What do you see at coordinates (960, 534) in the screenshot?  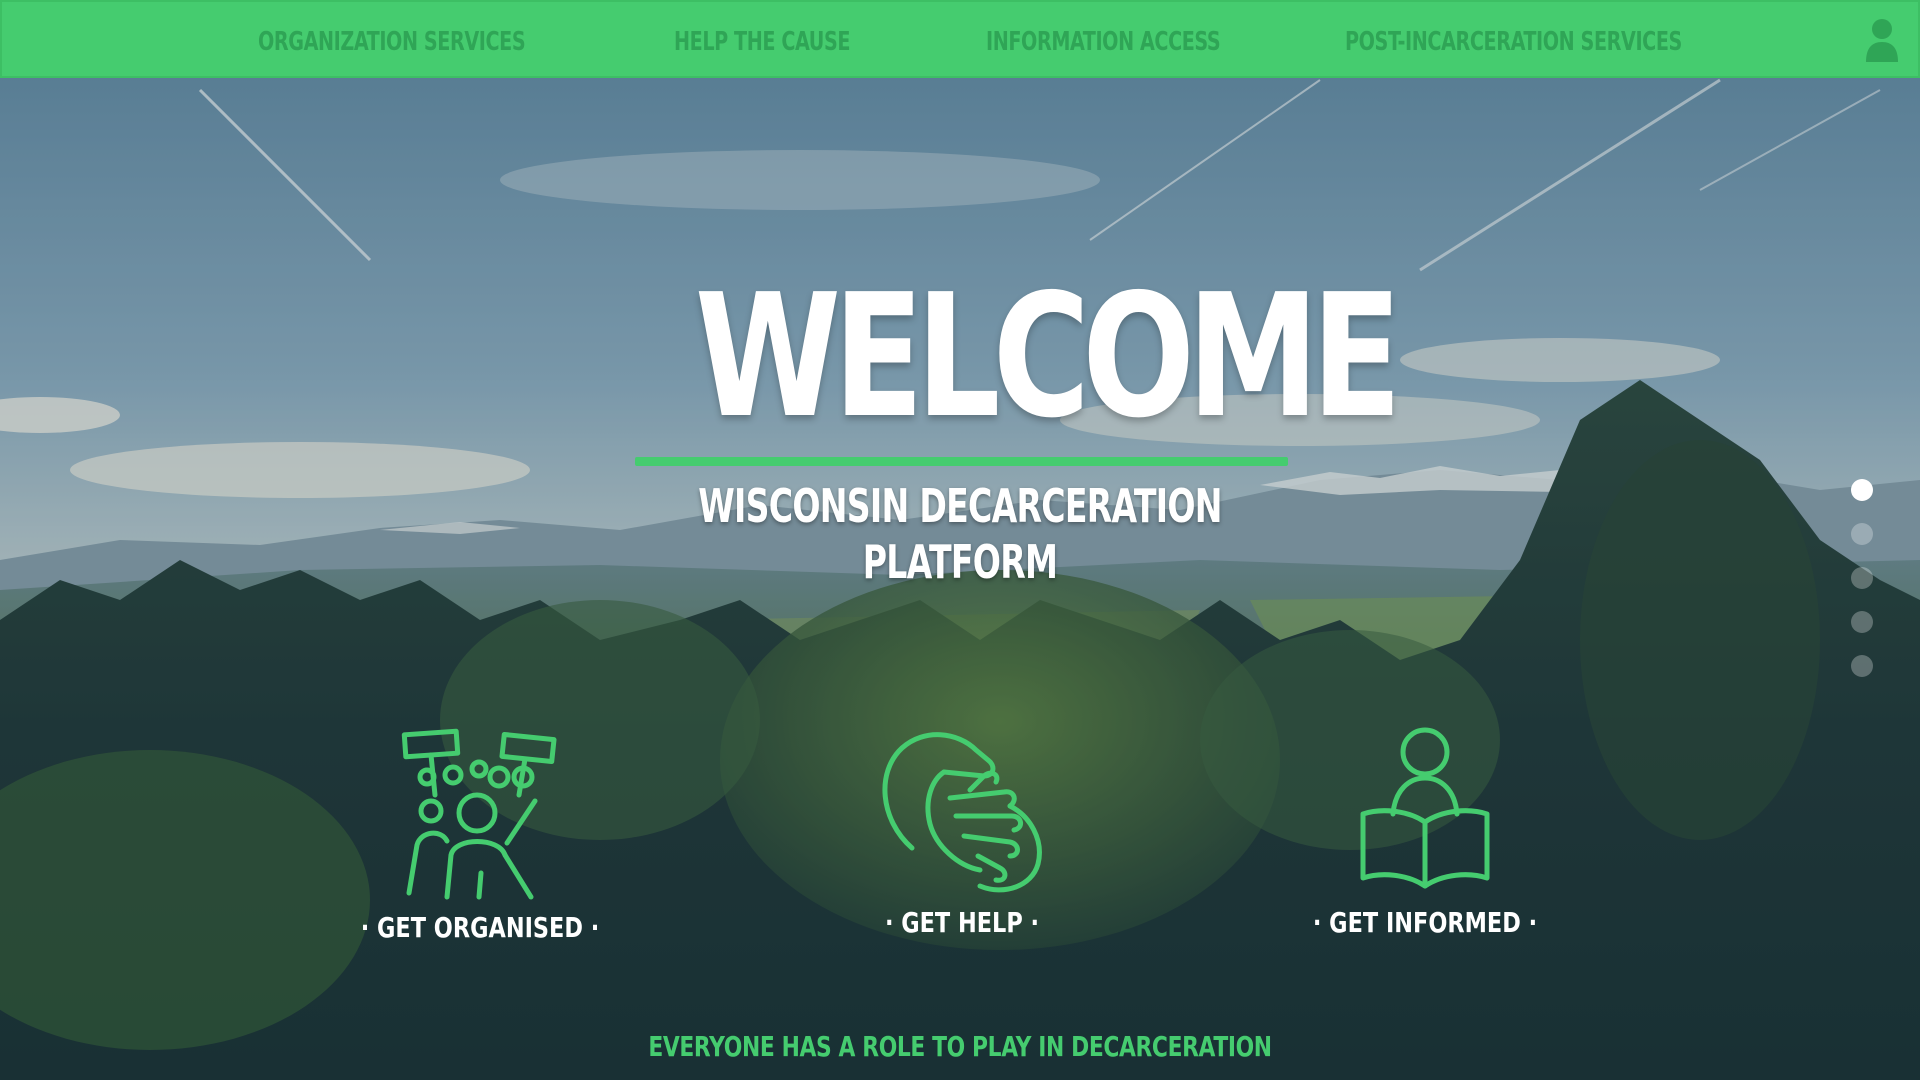 I see `hero-subtitle: WISCONSIN DECARCERATION PLATFORM` at bounding box center [960, 534].